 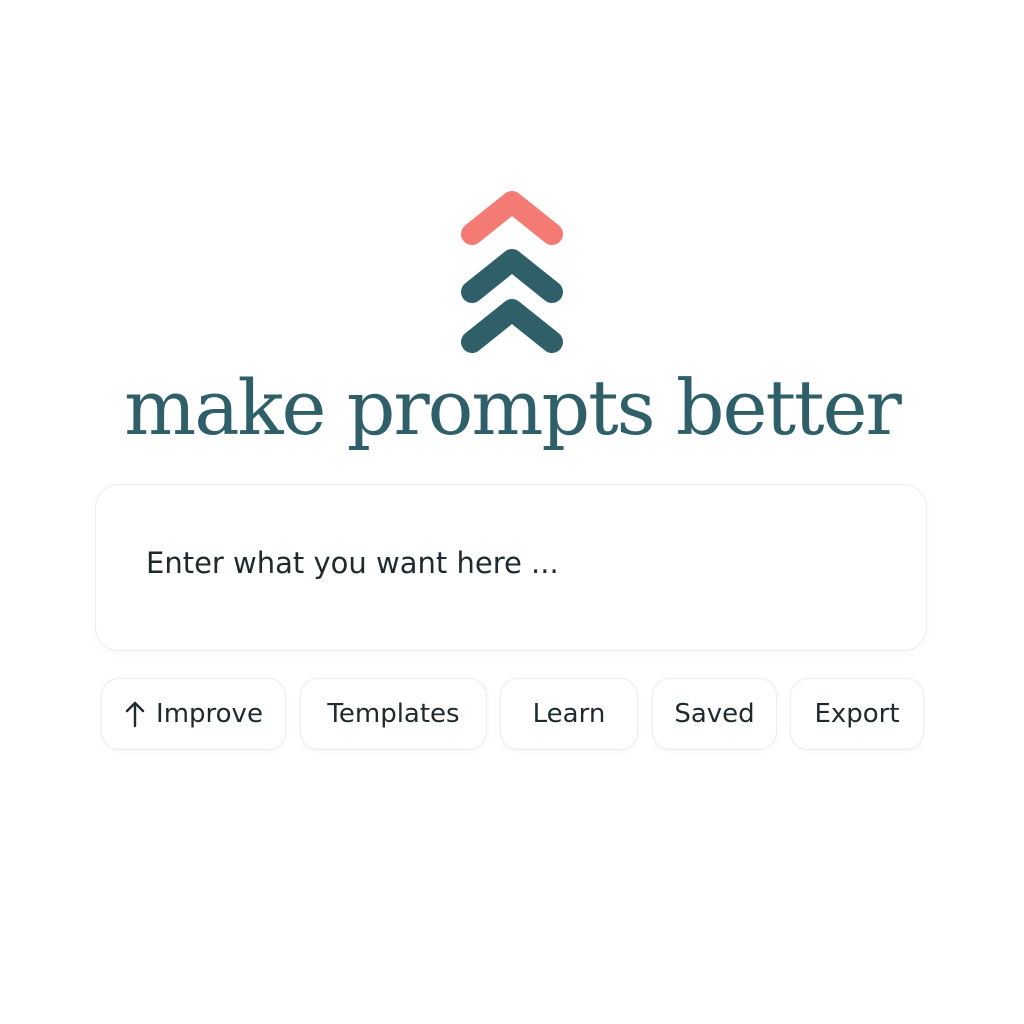 What do you see at coordinates (512, 326) in the screenshot?
I see `bottom-chevron` at bounding box center [512, 326].